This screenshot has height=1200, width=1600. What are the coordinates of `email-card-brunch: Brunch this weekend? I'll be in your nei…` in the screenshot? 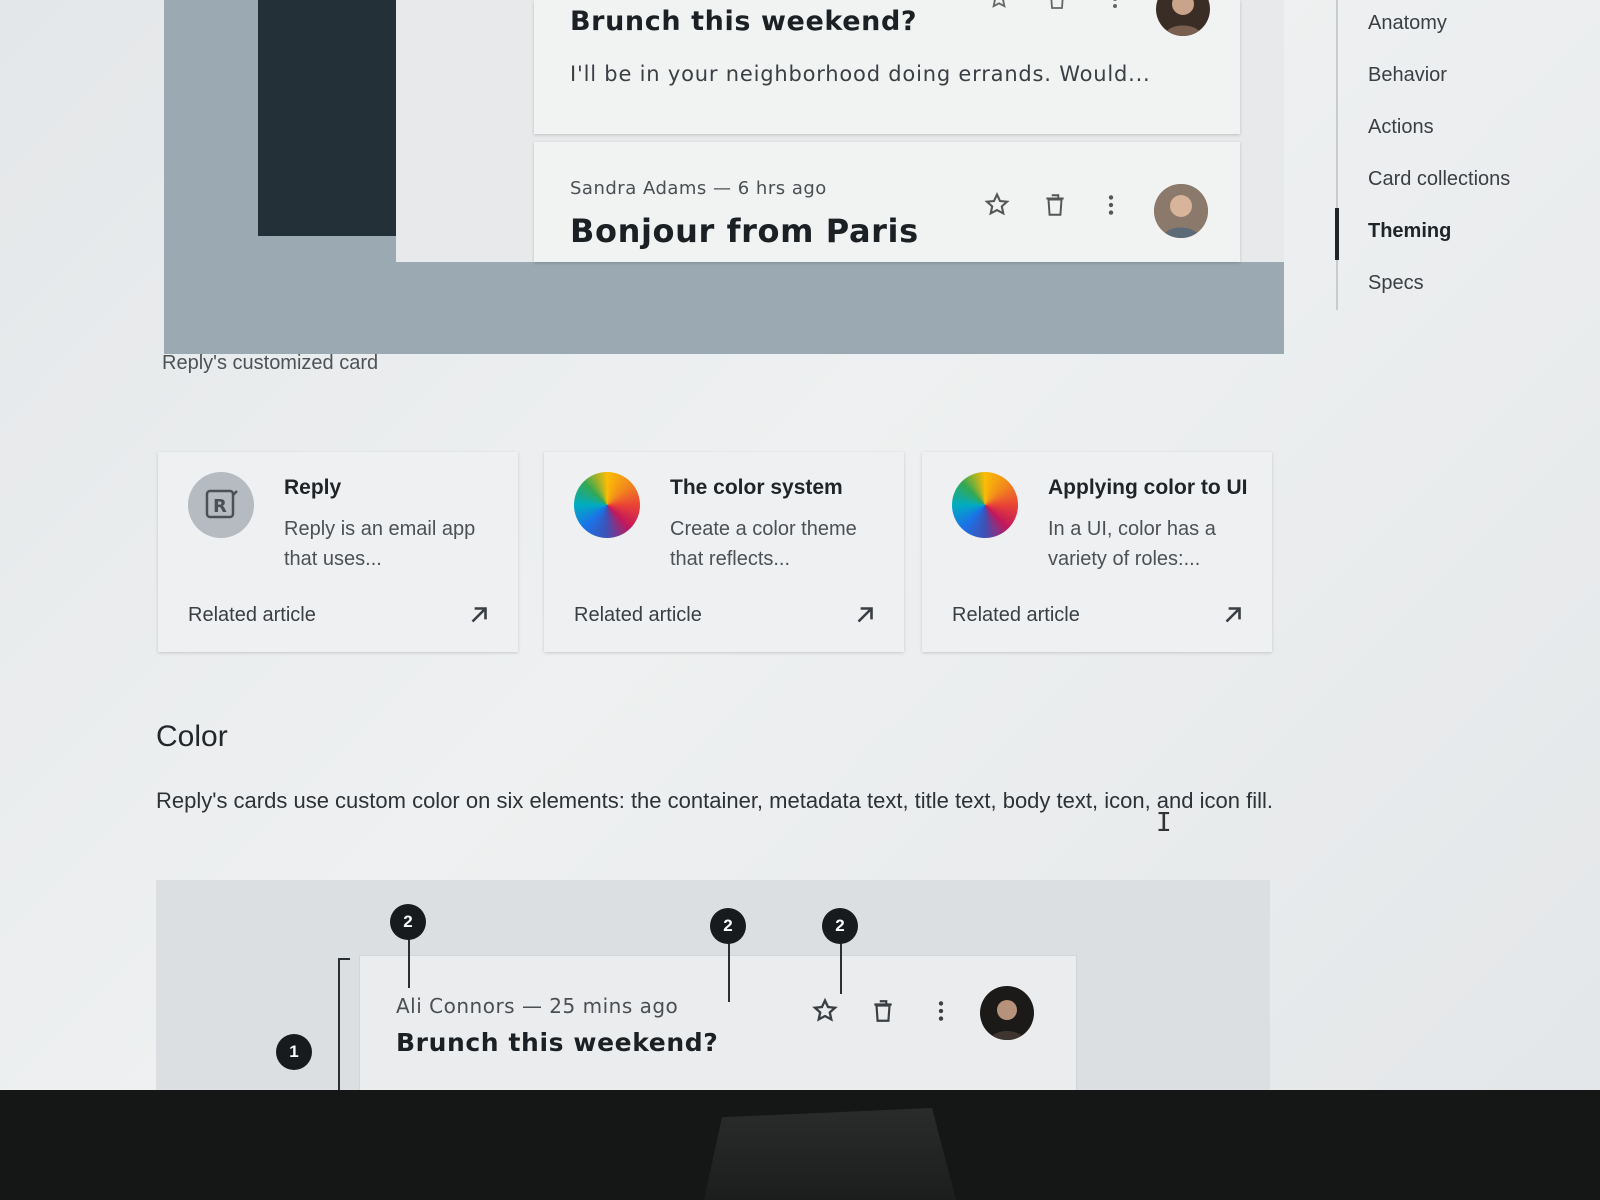 It's located at (887, 67).